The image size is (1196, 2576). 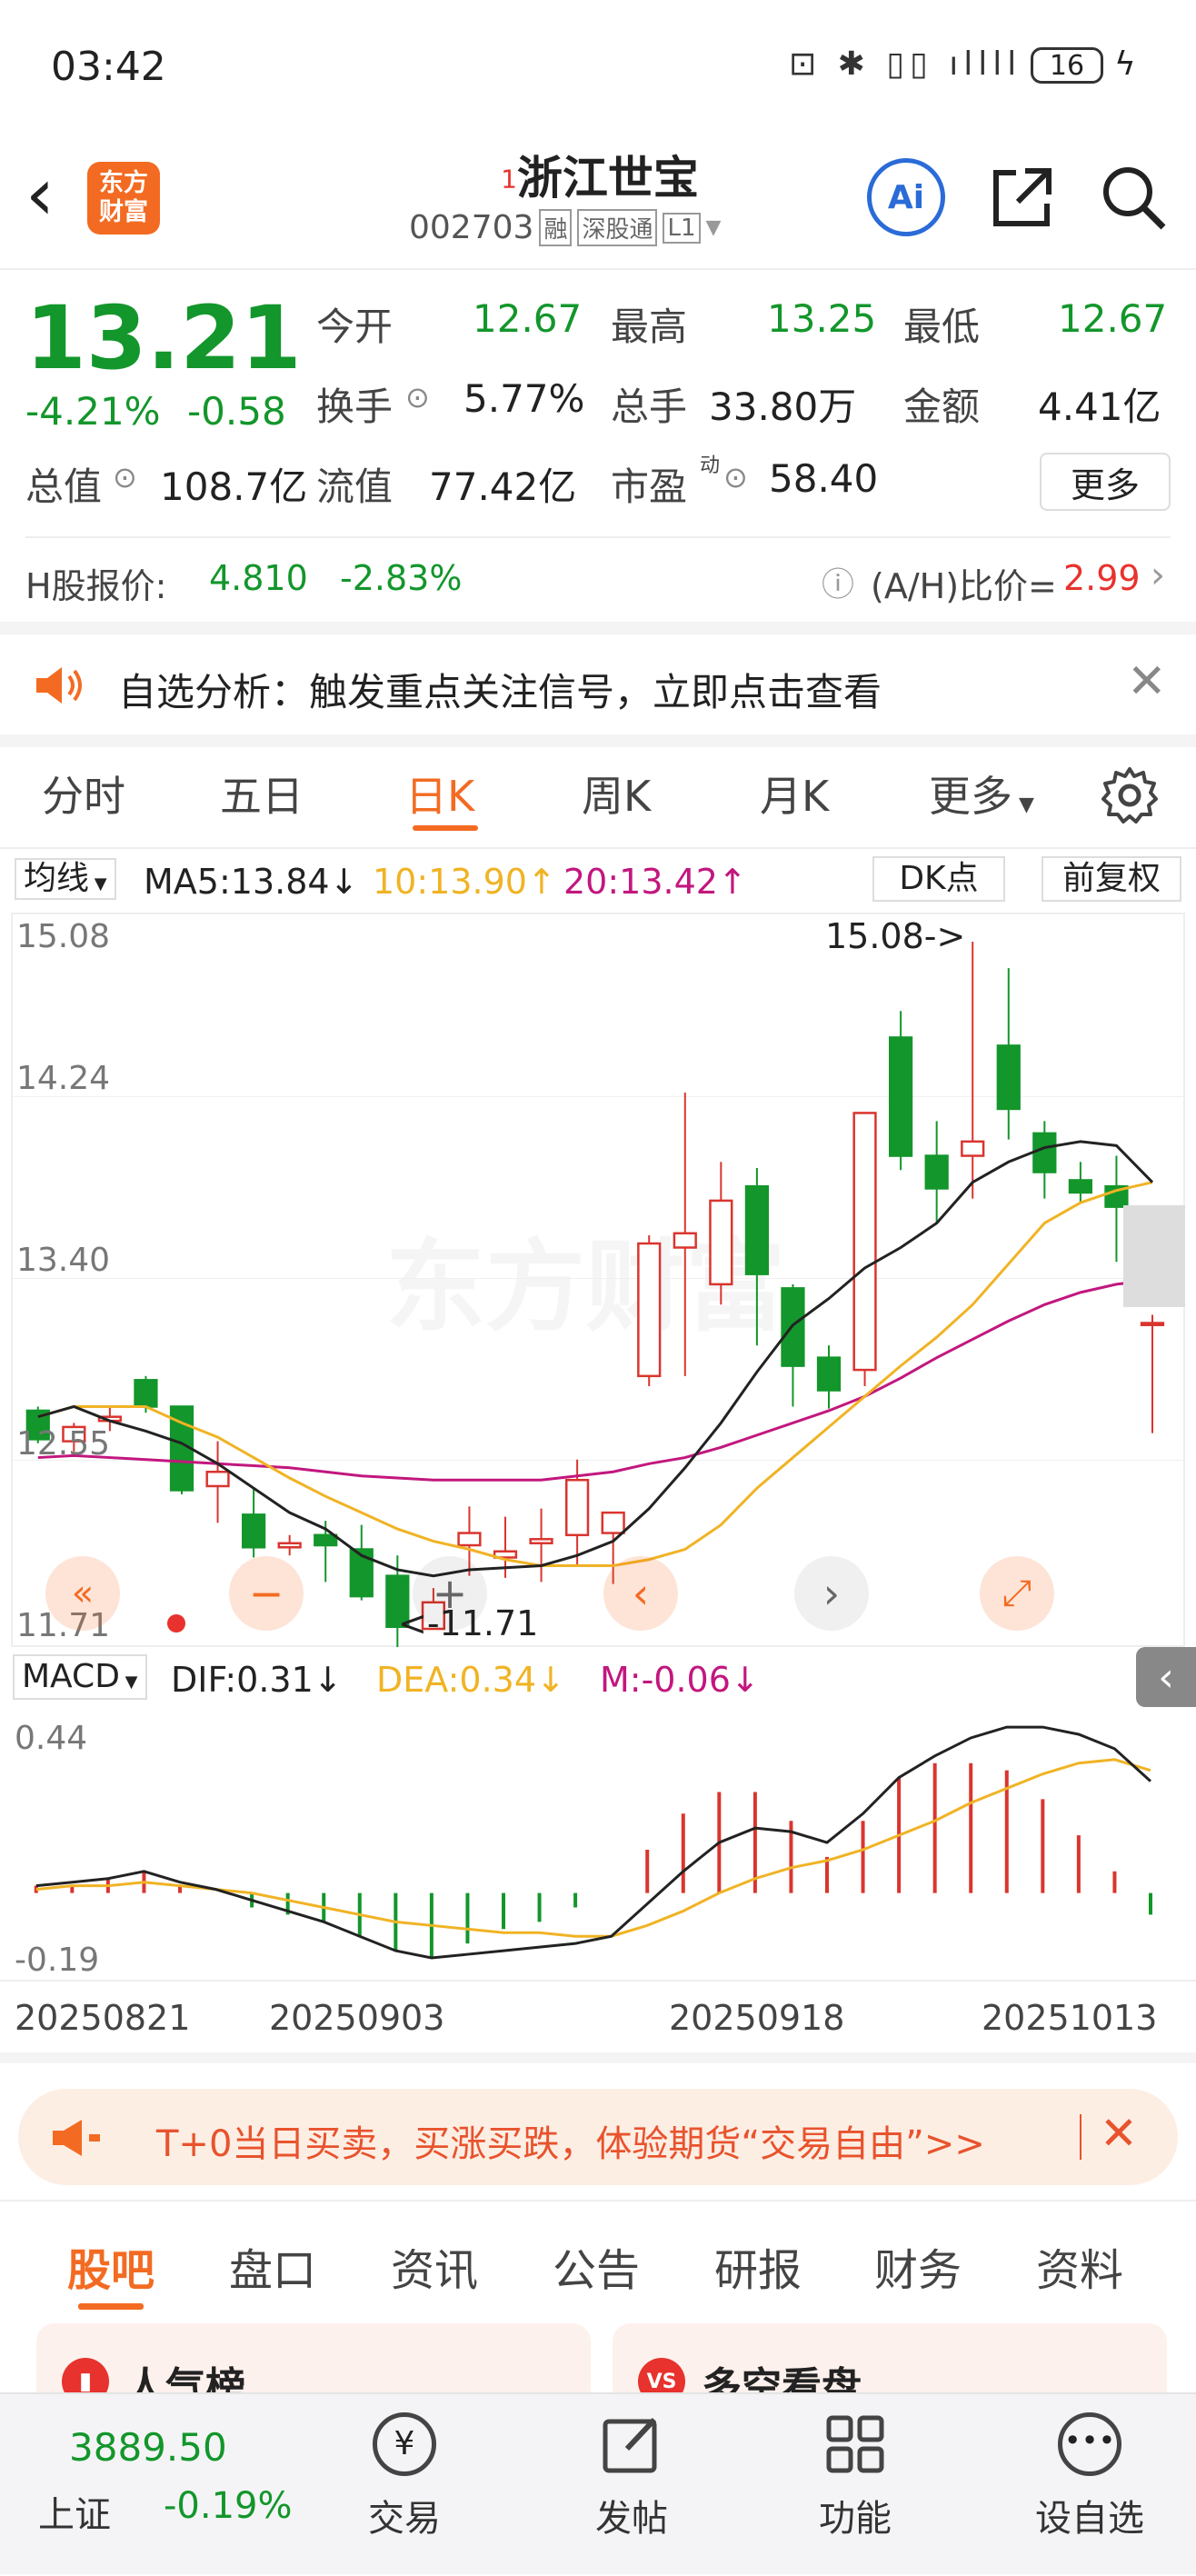 What do you see at coordinates (40, 194) in the screenshot?
I see `back-icon: ‹` at bounding box center [40, 194].